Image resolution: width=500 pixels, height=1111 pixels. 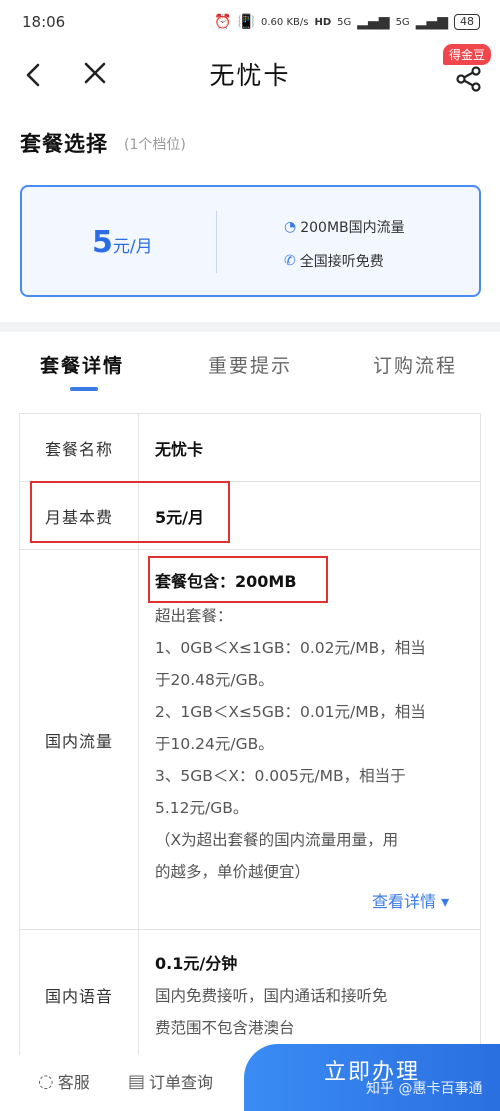 What do you see at coordinates (202, 808) in the screenshot?
I see `data-detail-line: 5.12元/GB。` at bounding box center [202, 808].